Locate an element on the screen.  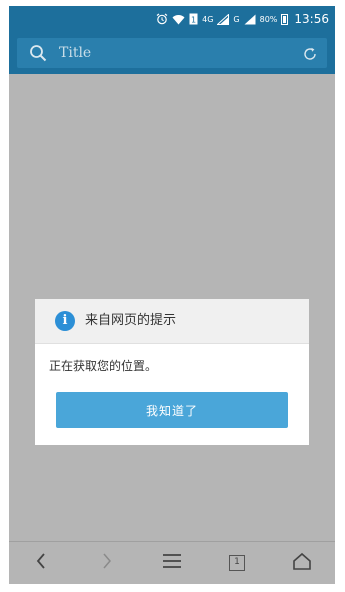
dialog-title: 来自网页的提示 is located at coordinates (131, 320).